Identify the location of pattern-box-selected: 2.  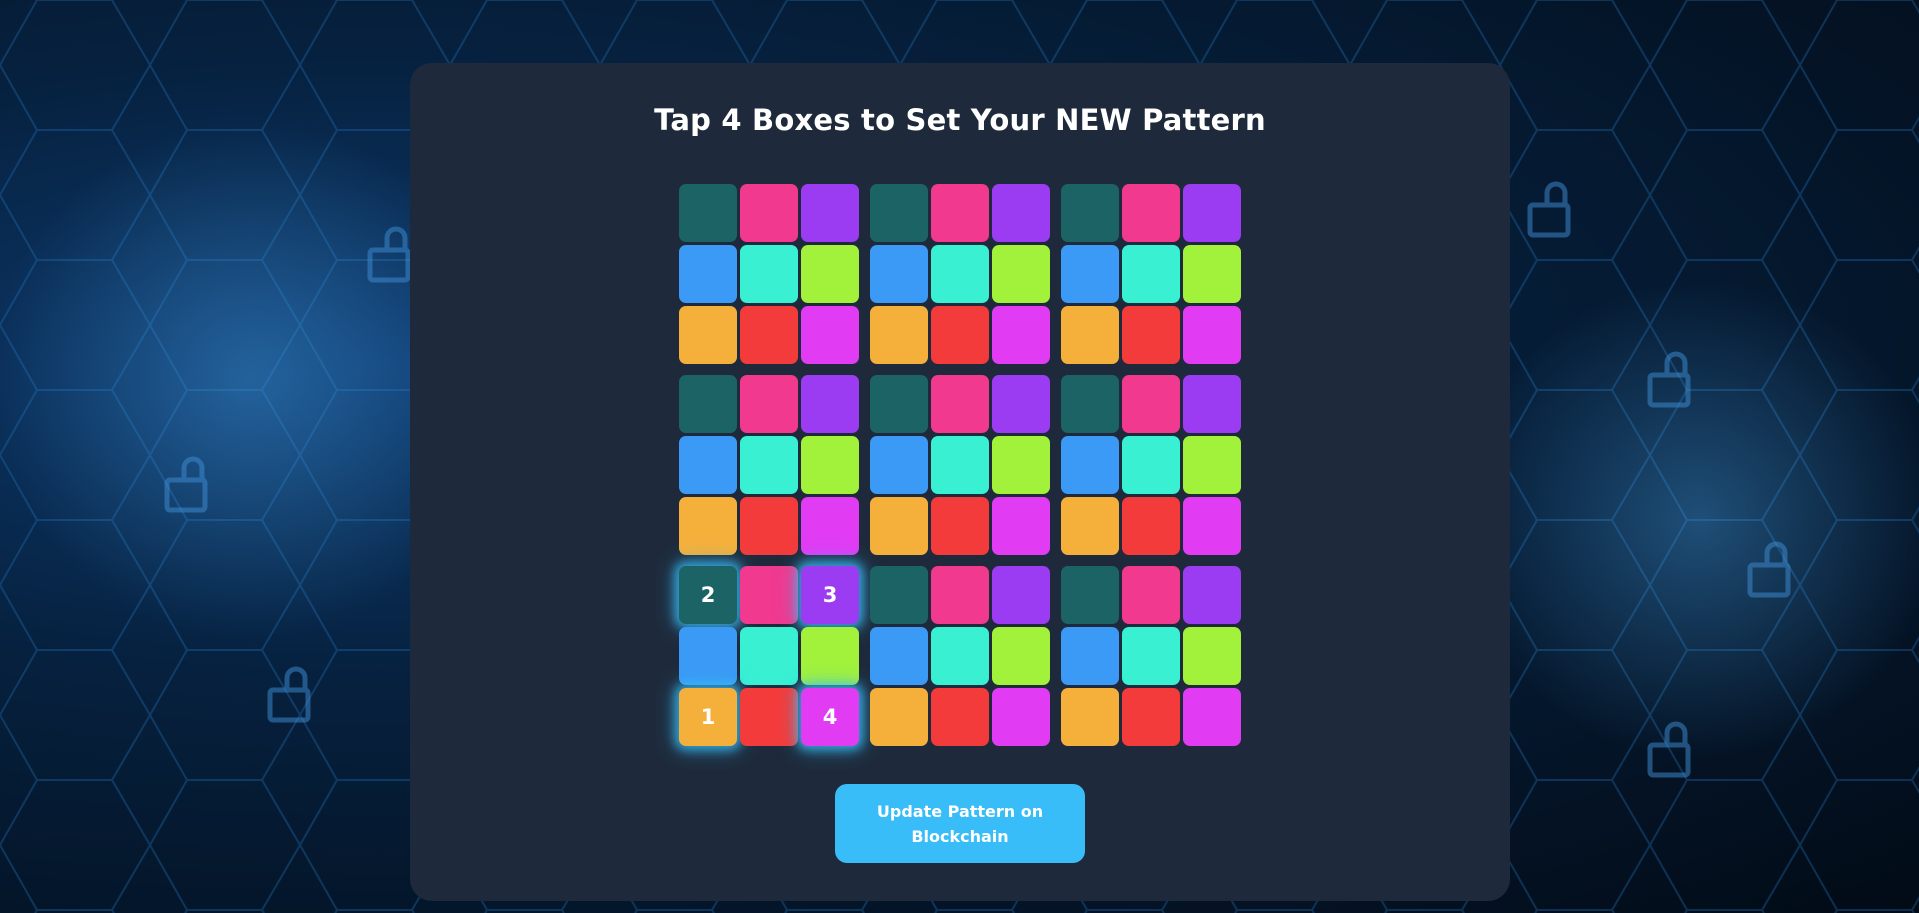
(708, 595).